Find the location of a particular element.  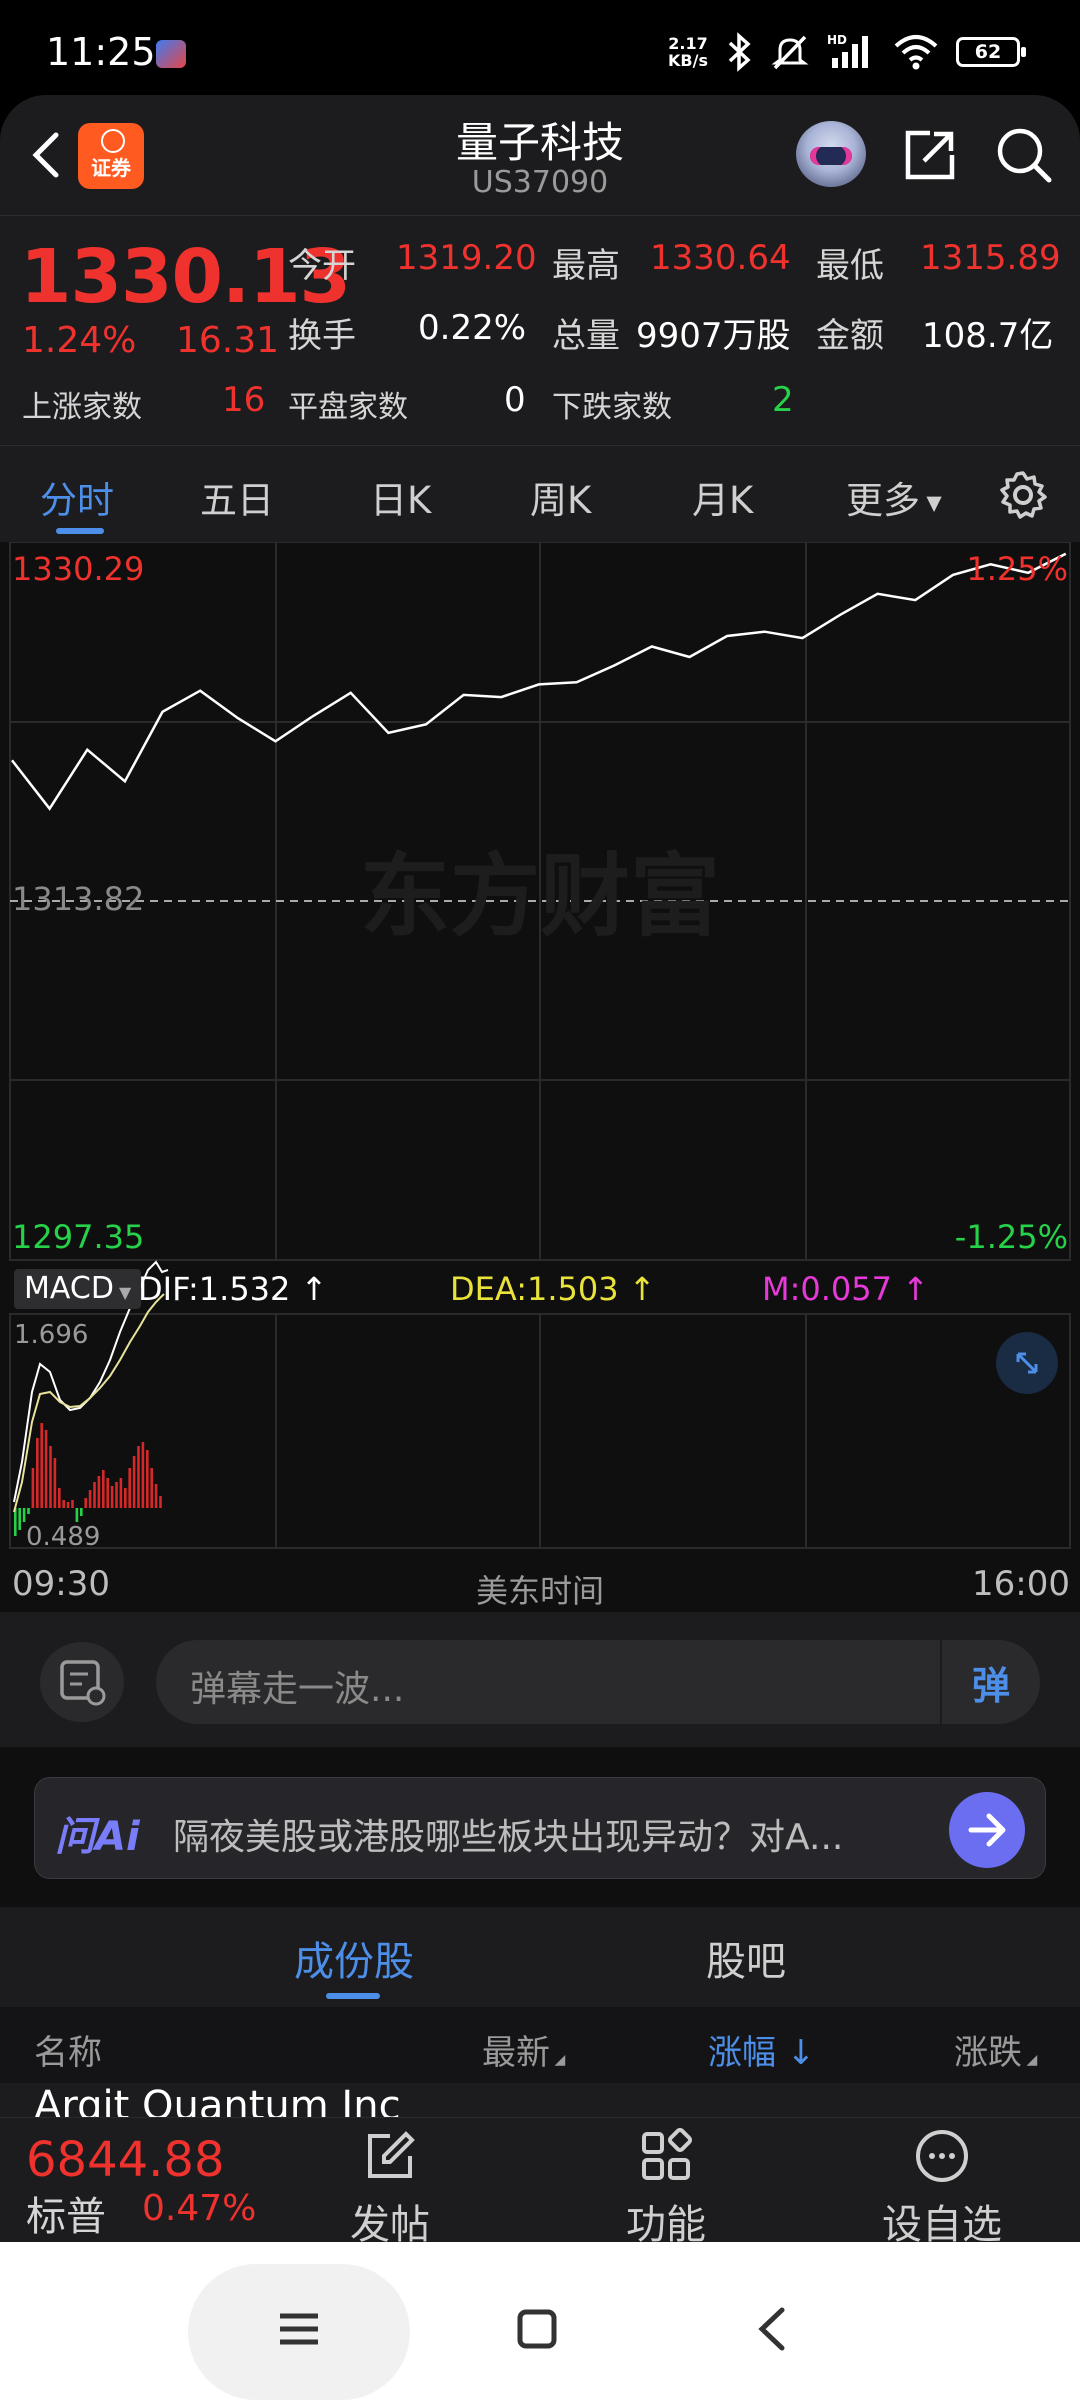

danmaku-send-button: 弹 is located at coordinates (990, 1682).